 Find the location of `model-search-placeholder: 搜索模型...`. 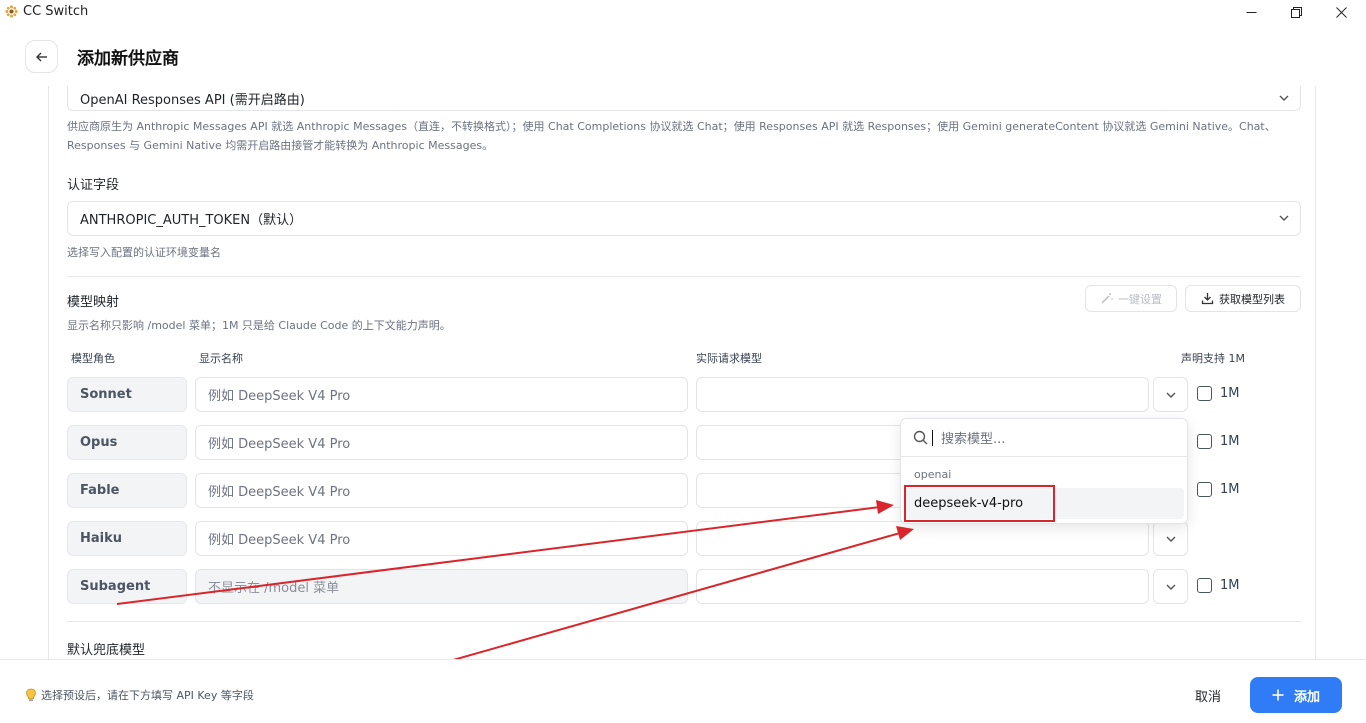

model-search-placeholder: 搜索模型... is located at coordinates (973, 439).